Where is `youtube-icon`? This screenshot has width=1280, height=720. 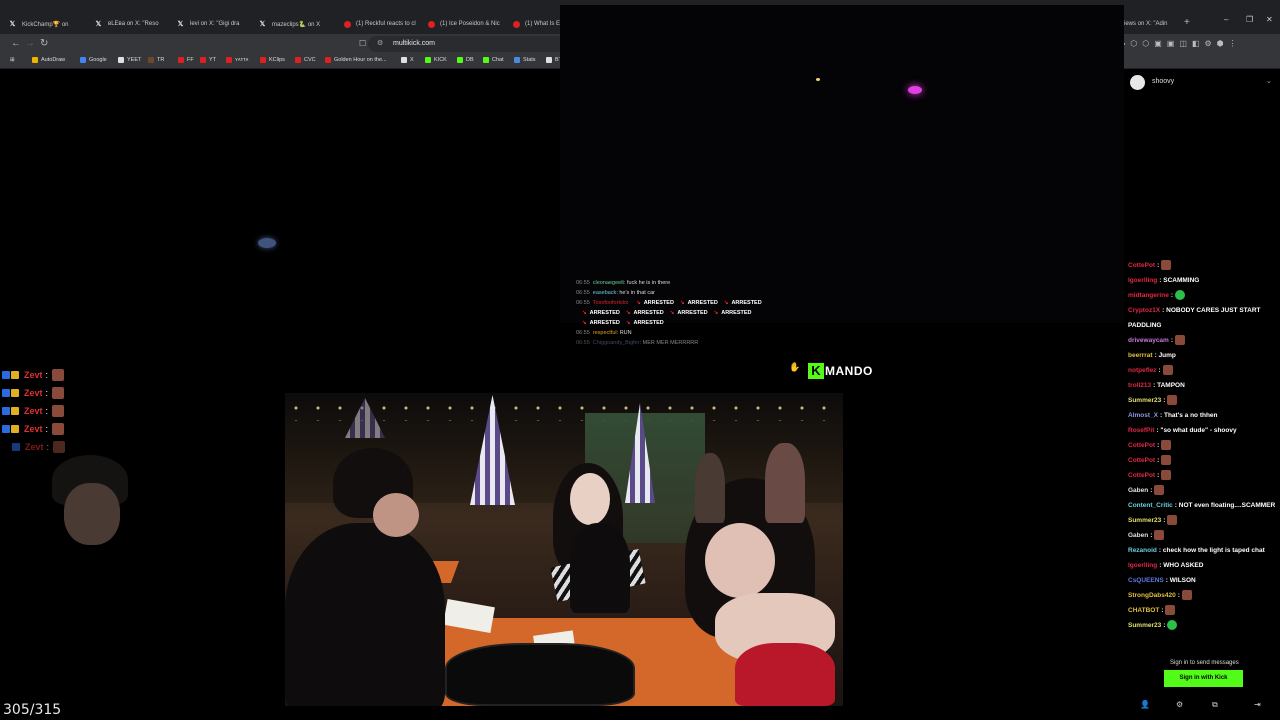 youtube-icon is located at coordinates (516, 24).